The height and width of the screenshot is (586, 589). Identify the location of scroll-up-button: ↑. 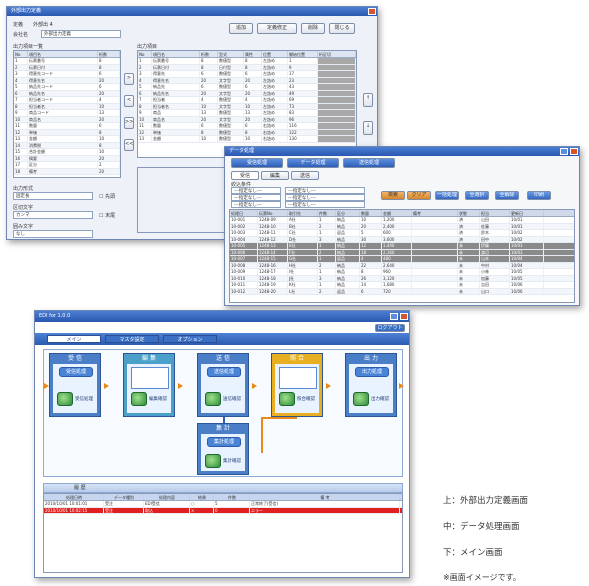
(368, 100).